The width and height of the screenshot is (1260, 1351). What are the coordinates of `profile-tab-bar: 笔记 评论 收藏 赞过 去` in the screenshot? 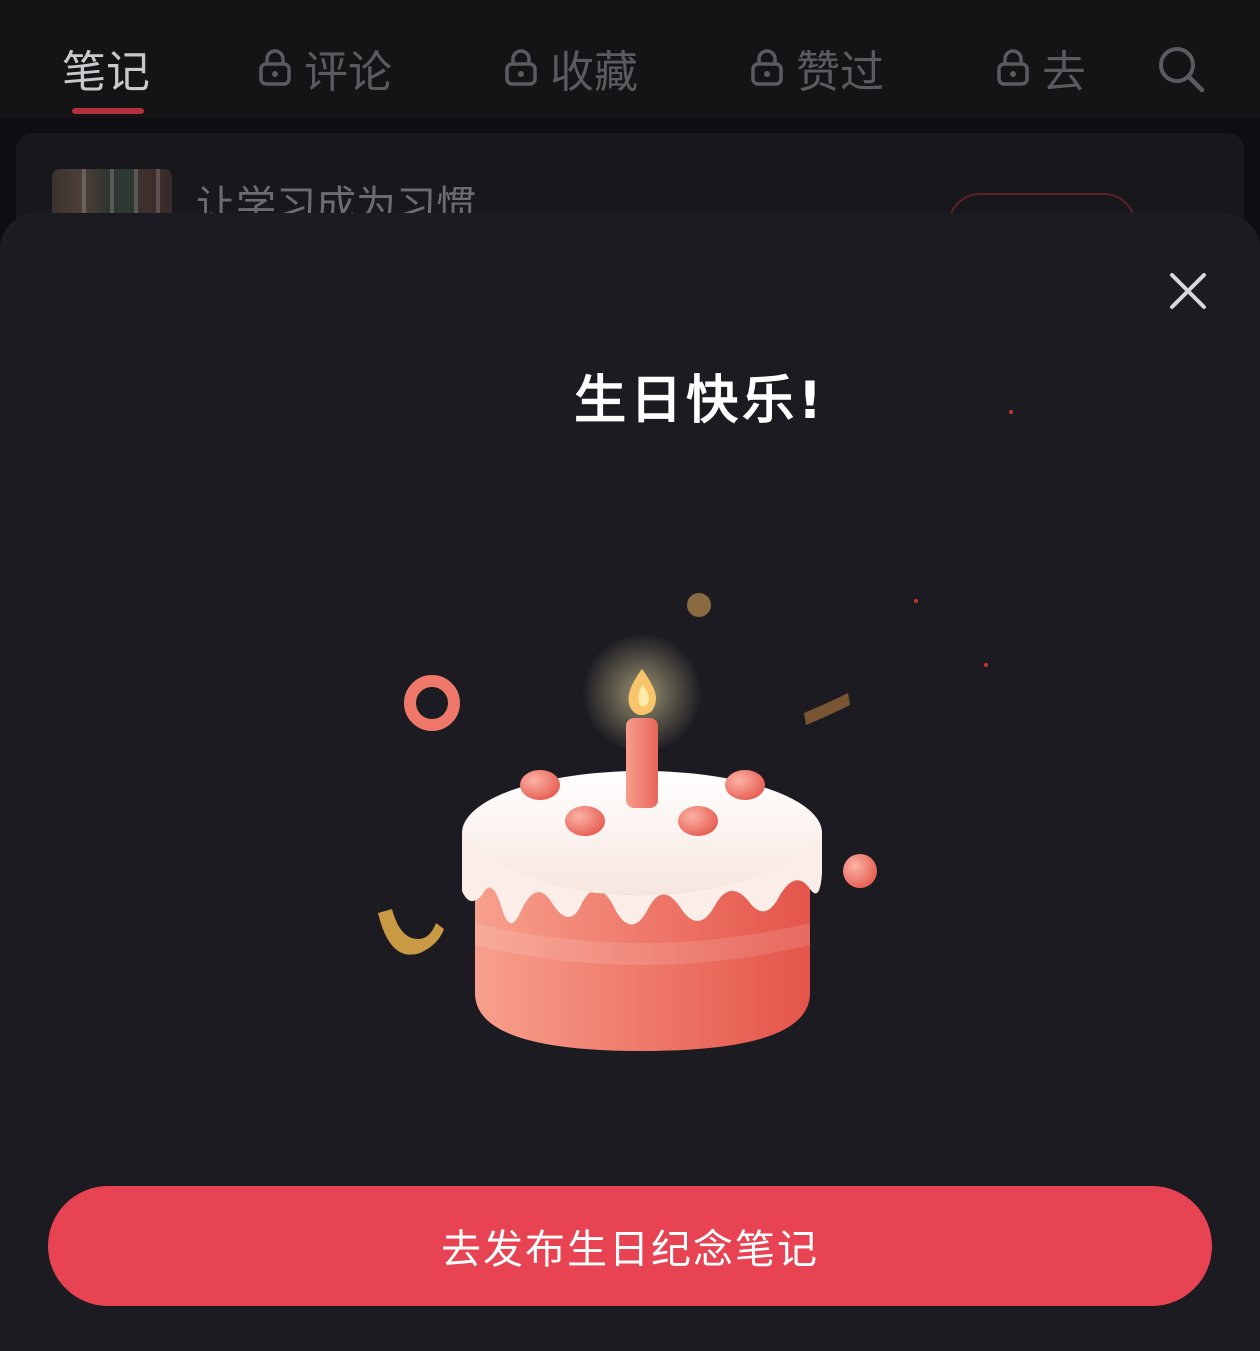 It's located at (630, 59).